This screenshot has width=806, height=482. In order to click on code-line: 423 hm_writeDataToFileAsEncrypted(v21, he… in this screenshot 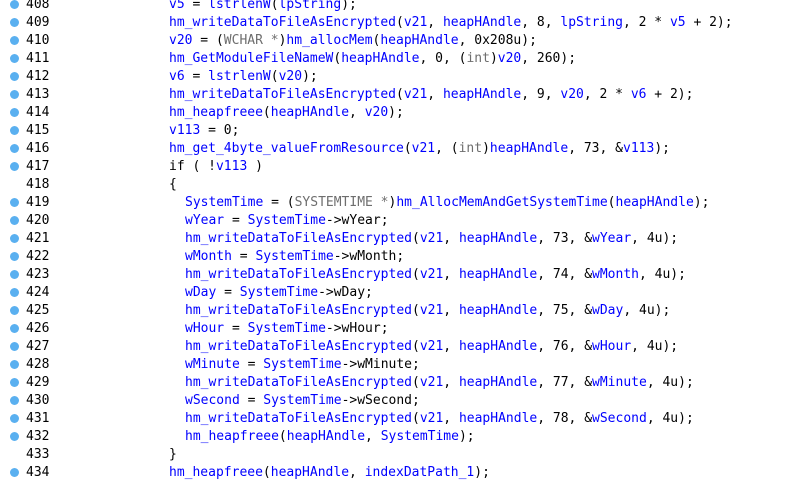, I will do `click(403, 275)`.